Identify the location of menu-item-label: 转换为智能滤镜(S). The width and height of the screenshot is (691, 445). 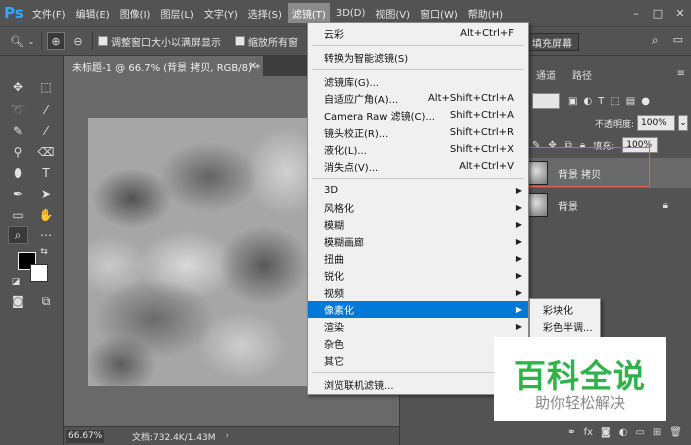
(366, 59).